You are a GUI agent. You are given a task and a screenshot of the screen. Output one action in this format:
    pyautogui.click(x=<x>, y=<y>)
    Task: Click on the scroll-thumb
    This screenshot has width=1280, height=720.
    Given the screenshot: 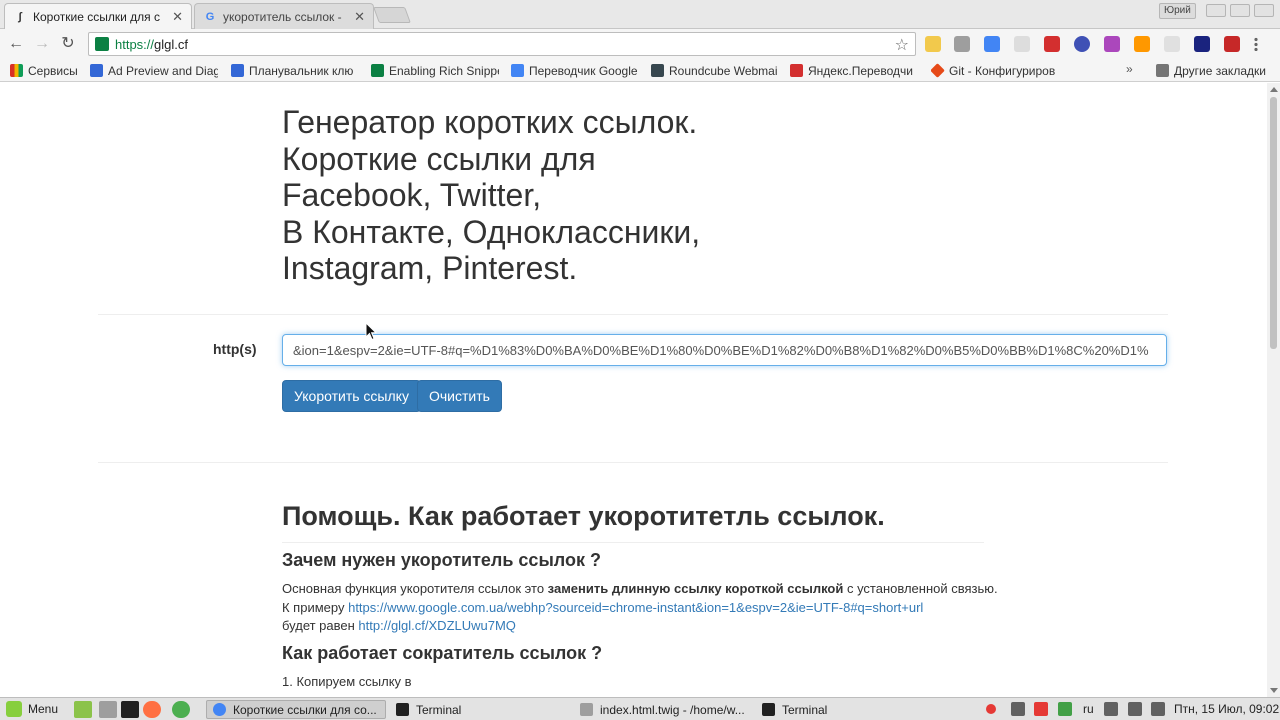 What is the action you would take?
    pyautogui.click(x=1273, y=223)
    